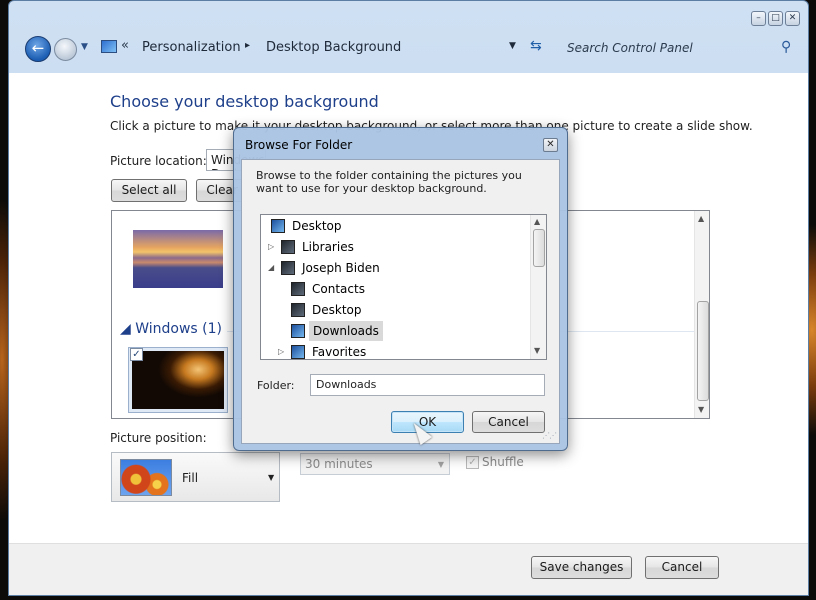  I want to click on shuffle-checkbox: ✓, so click(472, 462).